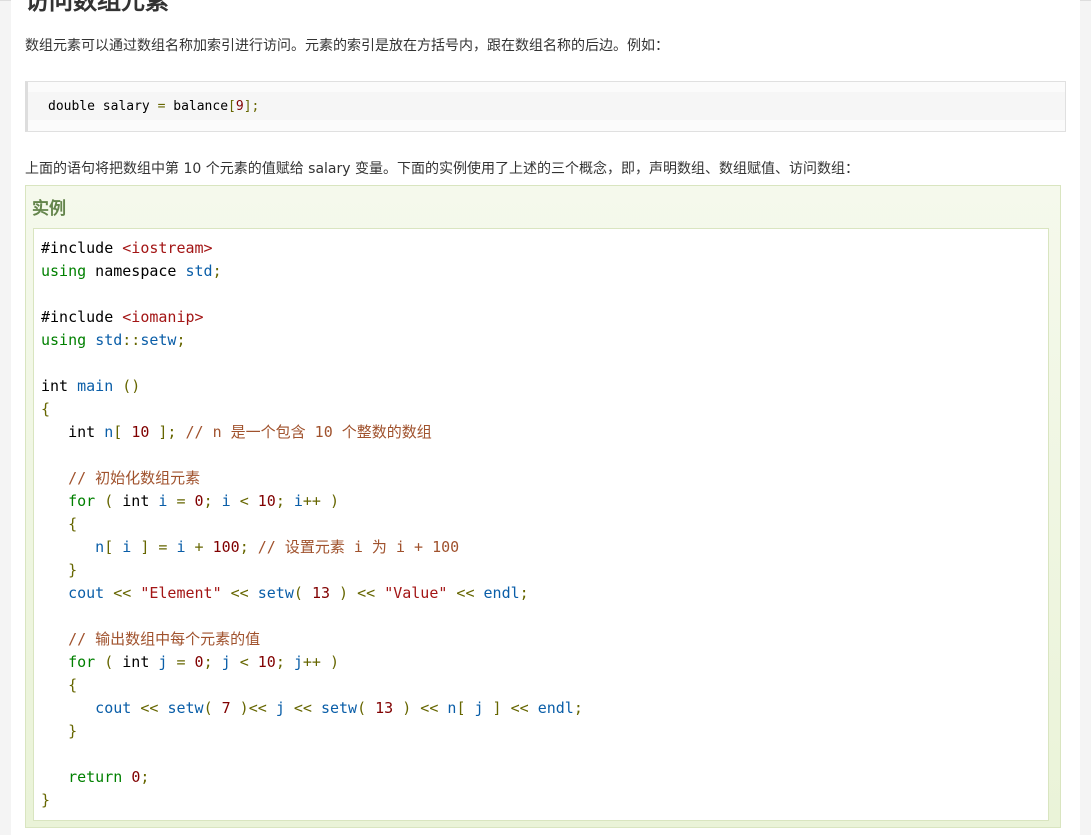  Describe the element at coordinates (68, 501) in the screenshot. I see `code-token: for` at that location.